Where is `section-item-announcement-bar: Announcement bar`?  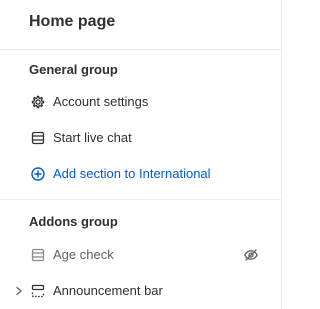 section-item-announcement-bar: Announcement bar is located at coordinates (140, 291).